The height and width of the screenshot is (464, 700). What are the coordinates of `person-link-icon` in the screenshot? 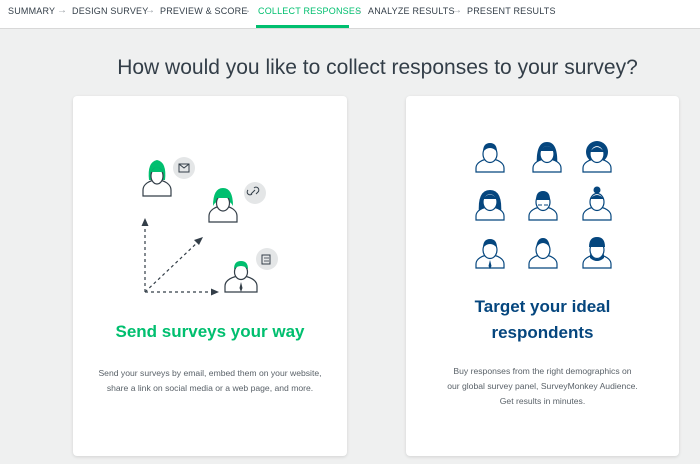 It's located at (237, 202).